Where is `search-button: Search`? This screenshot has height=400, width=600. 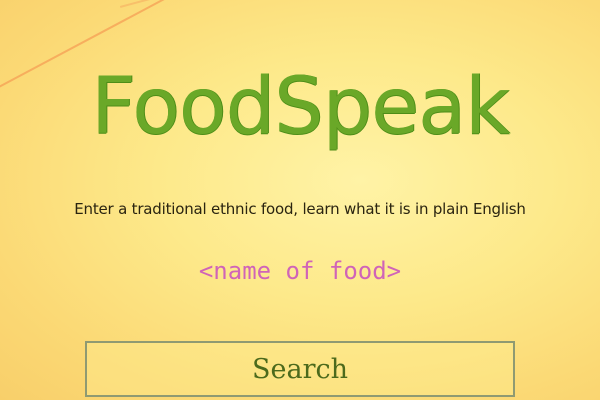
search-button: Search is located at coordinates (300, 369).